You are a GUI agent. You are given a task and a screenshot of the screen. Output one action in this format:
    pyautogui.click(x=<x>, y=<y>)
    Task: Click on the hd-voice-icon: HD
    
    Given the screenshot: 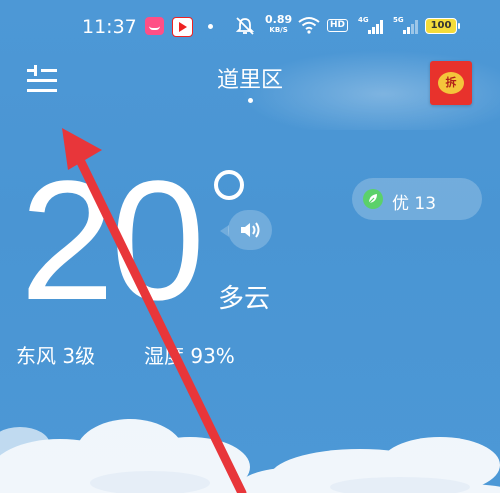 What is the action you would take?
    pyautogui.click(x=338, y=25)
    